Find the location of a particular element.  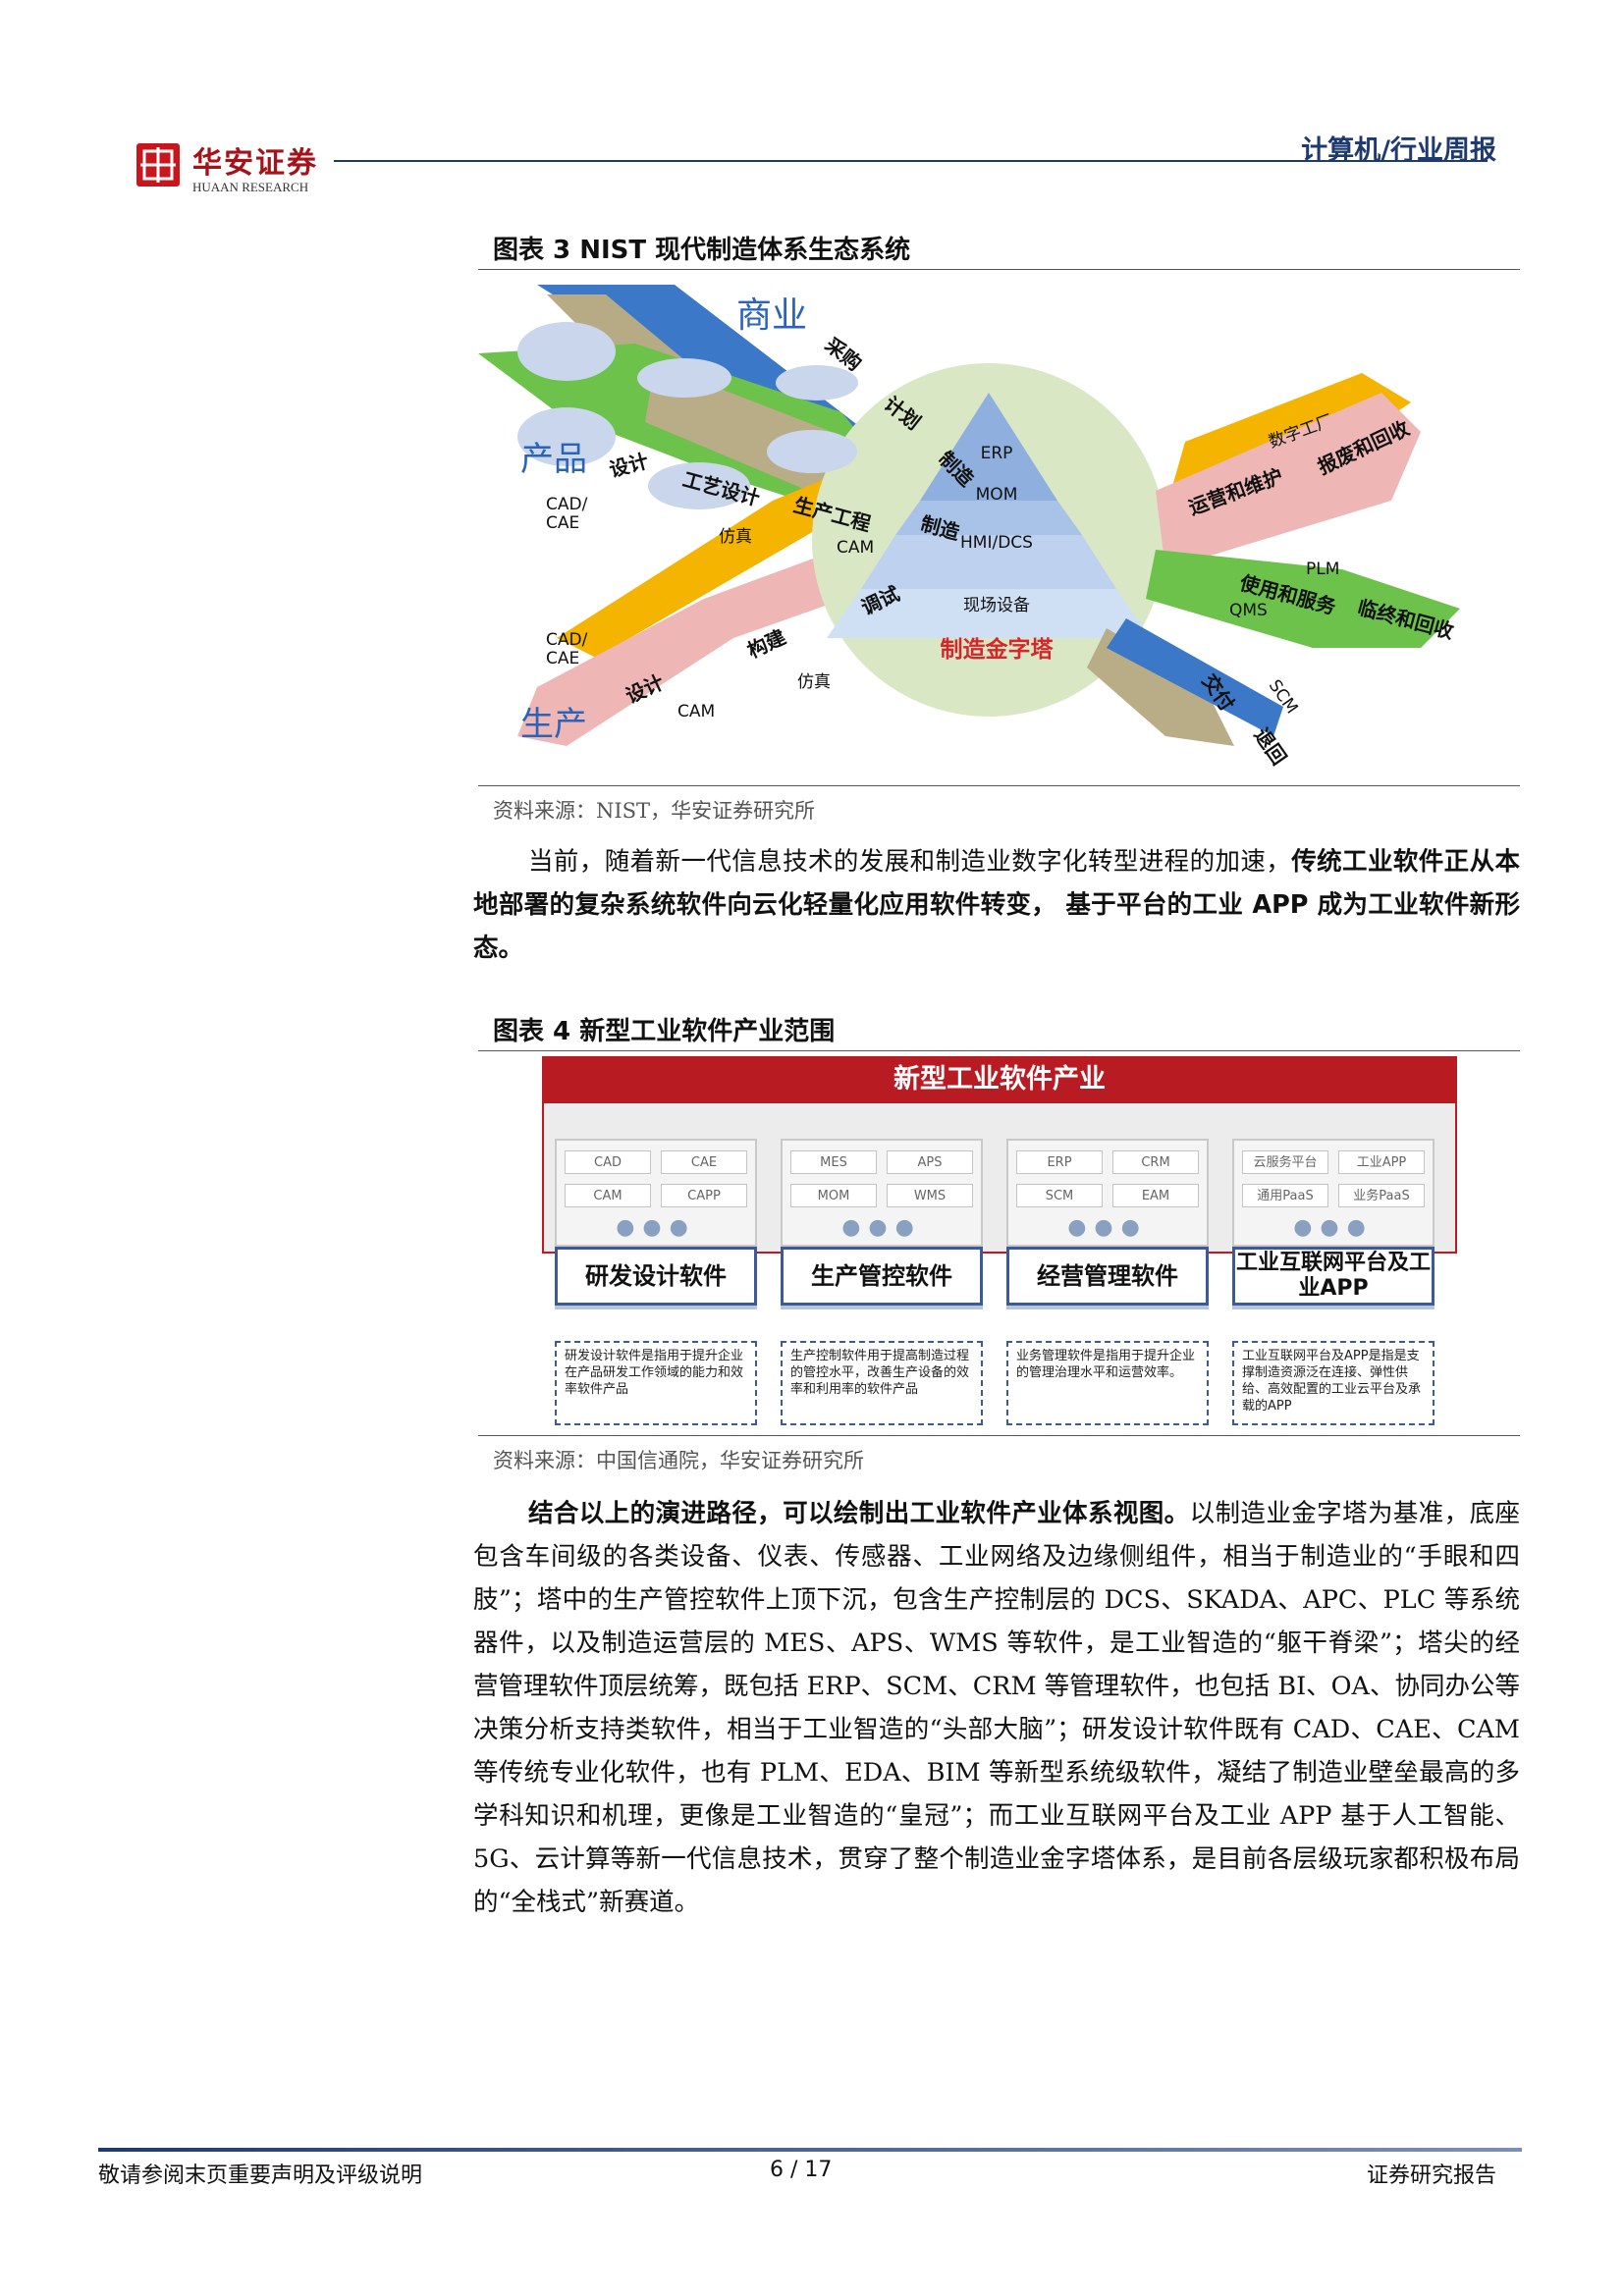

bubble-cad-cae-1: CAD/ CAE is located at coordinates (567, 514).